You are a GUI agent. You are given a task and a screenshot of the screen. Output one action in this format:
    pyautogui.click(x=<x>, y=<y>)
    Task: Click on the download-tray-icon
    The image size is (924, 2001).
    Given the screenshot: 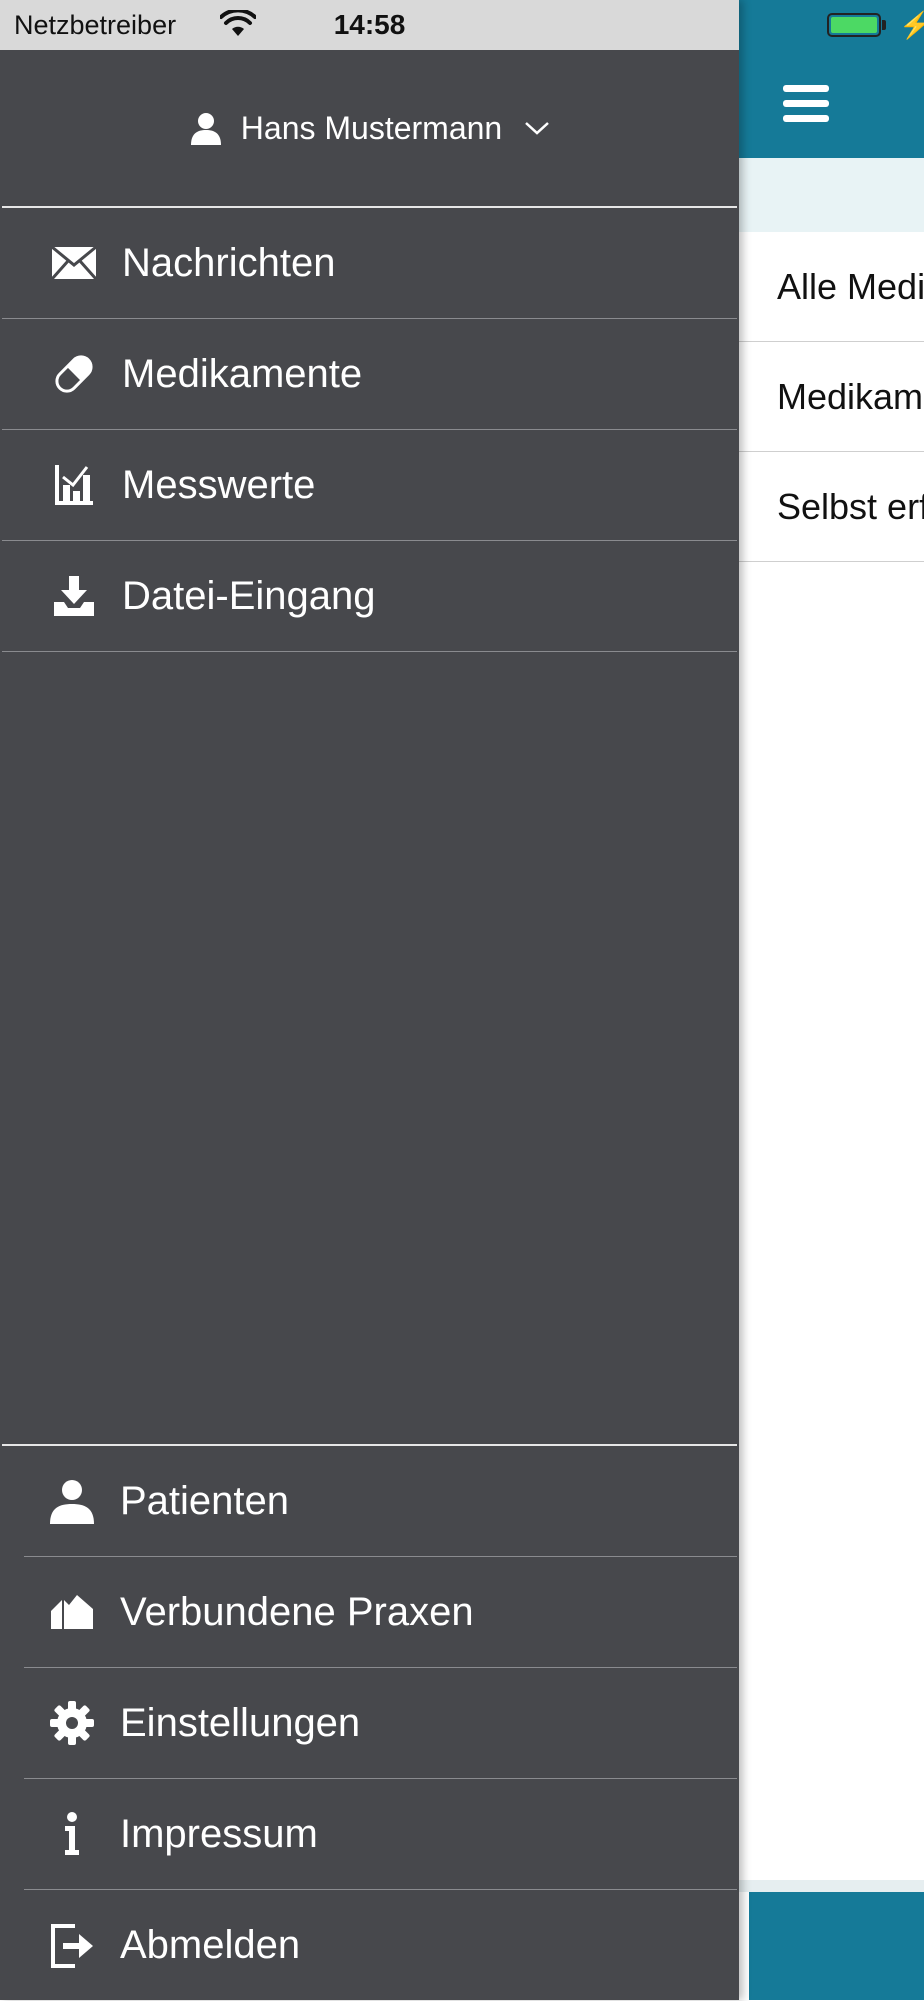 What is the action you would take?
    pyautogui.click(x=74, y=596)
    